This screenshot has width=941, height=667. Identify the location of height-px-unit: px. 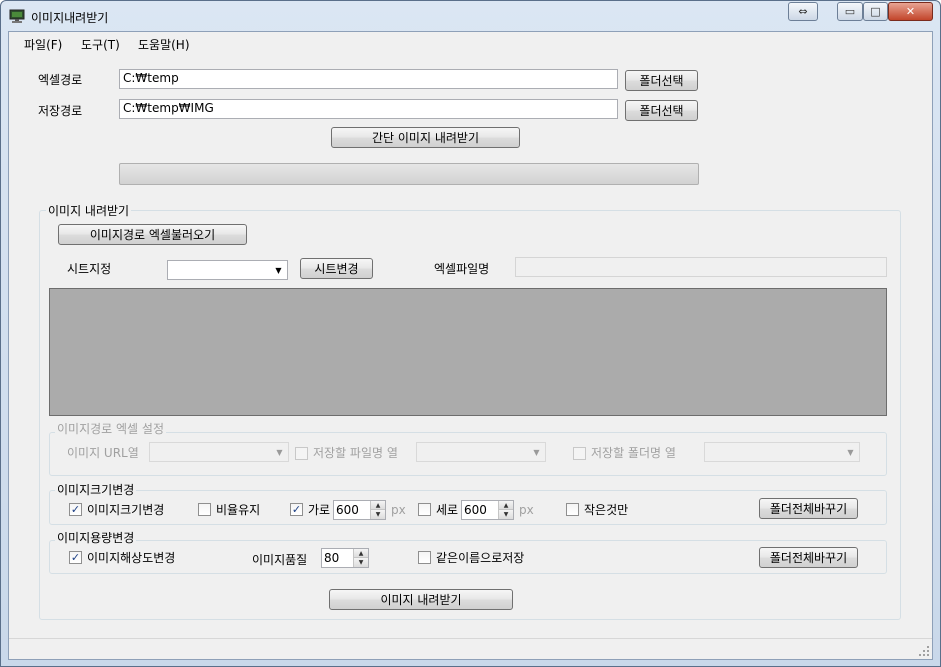
(526, 510).